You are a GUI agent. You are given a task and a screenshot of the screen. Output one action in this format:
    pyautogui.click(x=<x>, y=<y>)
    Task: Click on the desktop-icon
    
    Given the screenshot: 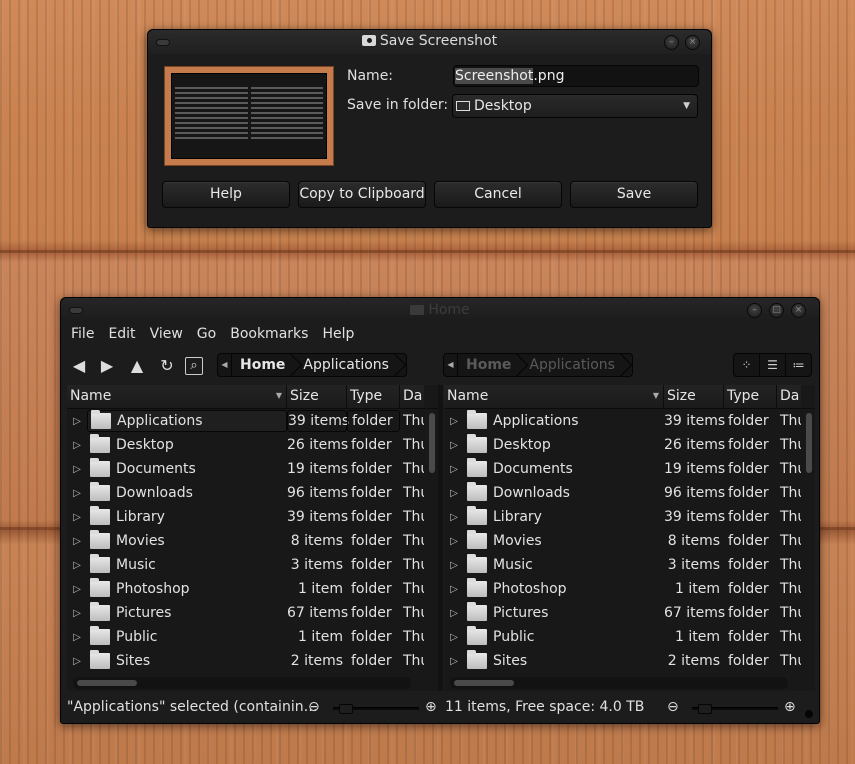 What is the action you would take?
    pyautogui.click(x=463, y=106)
    